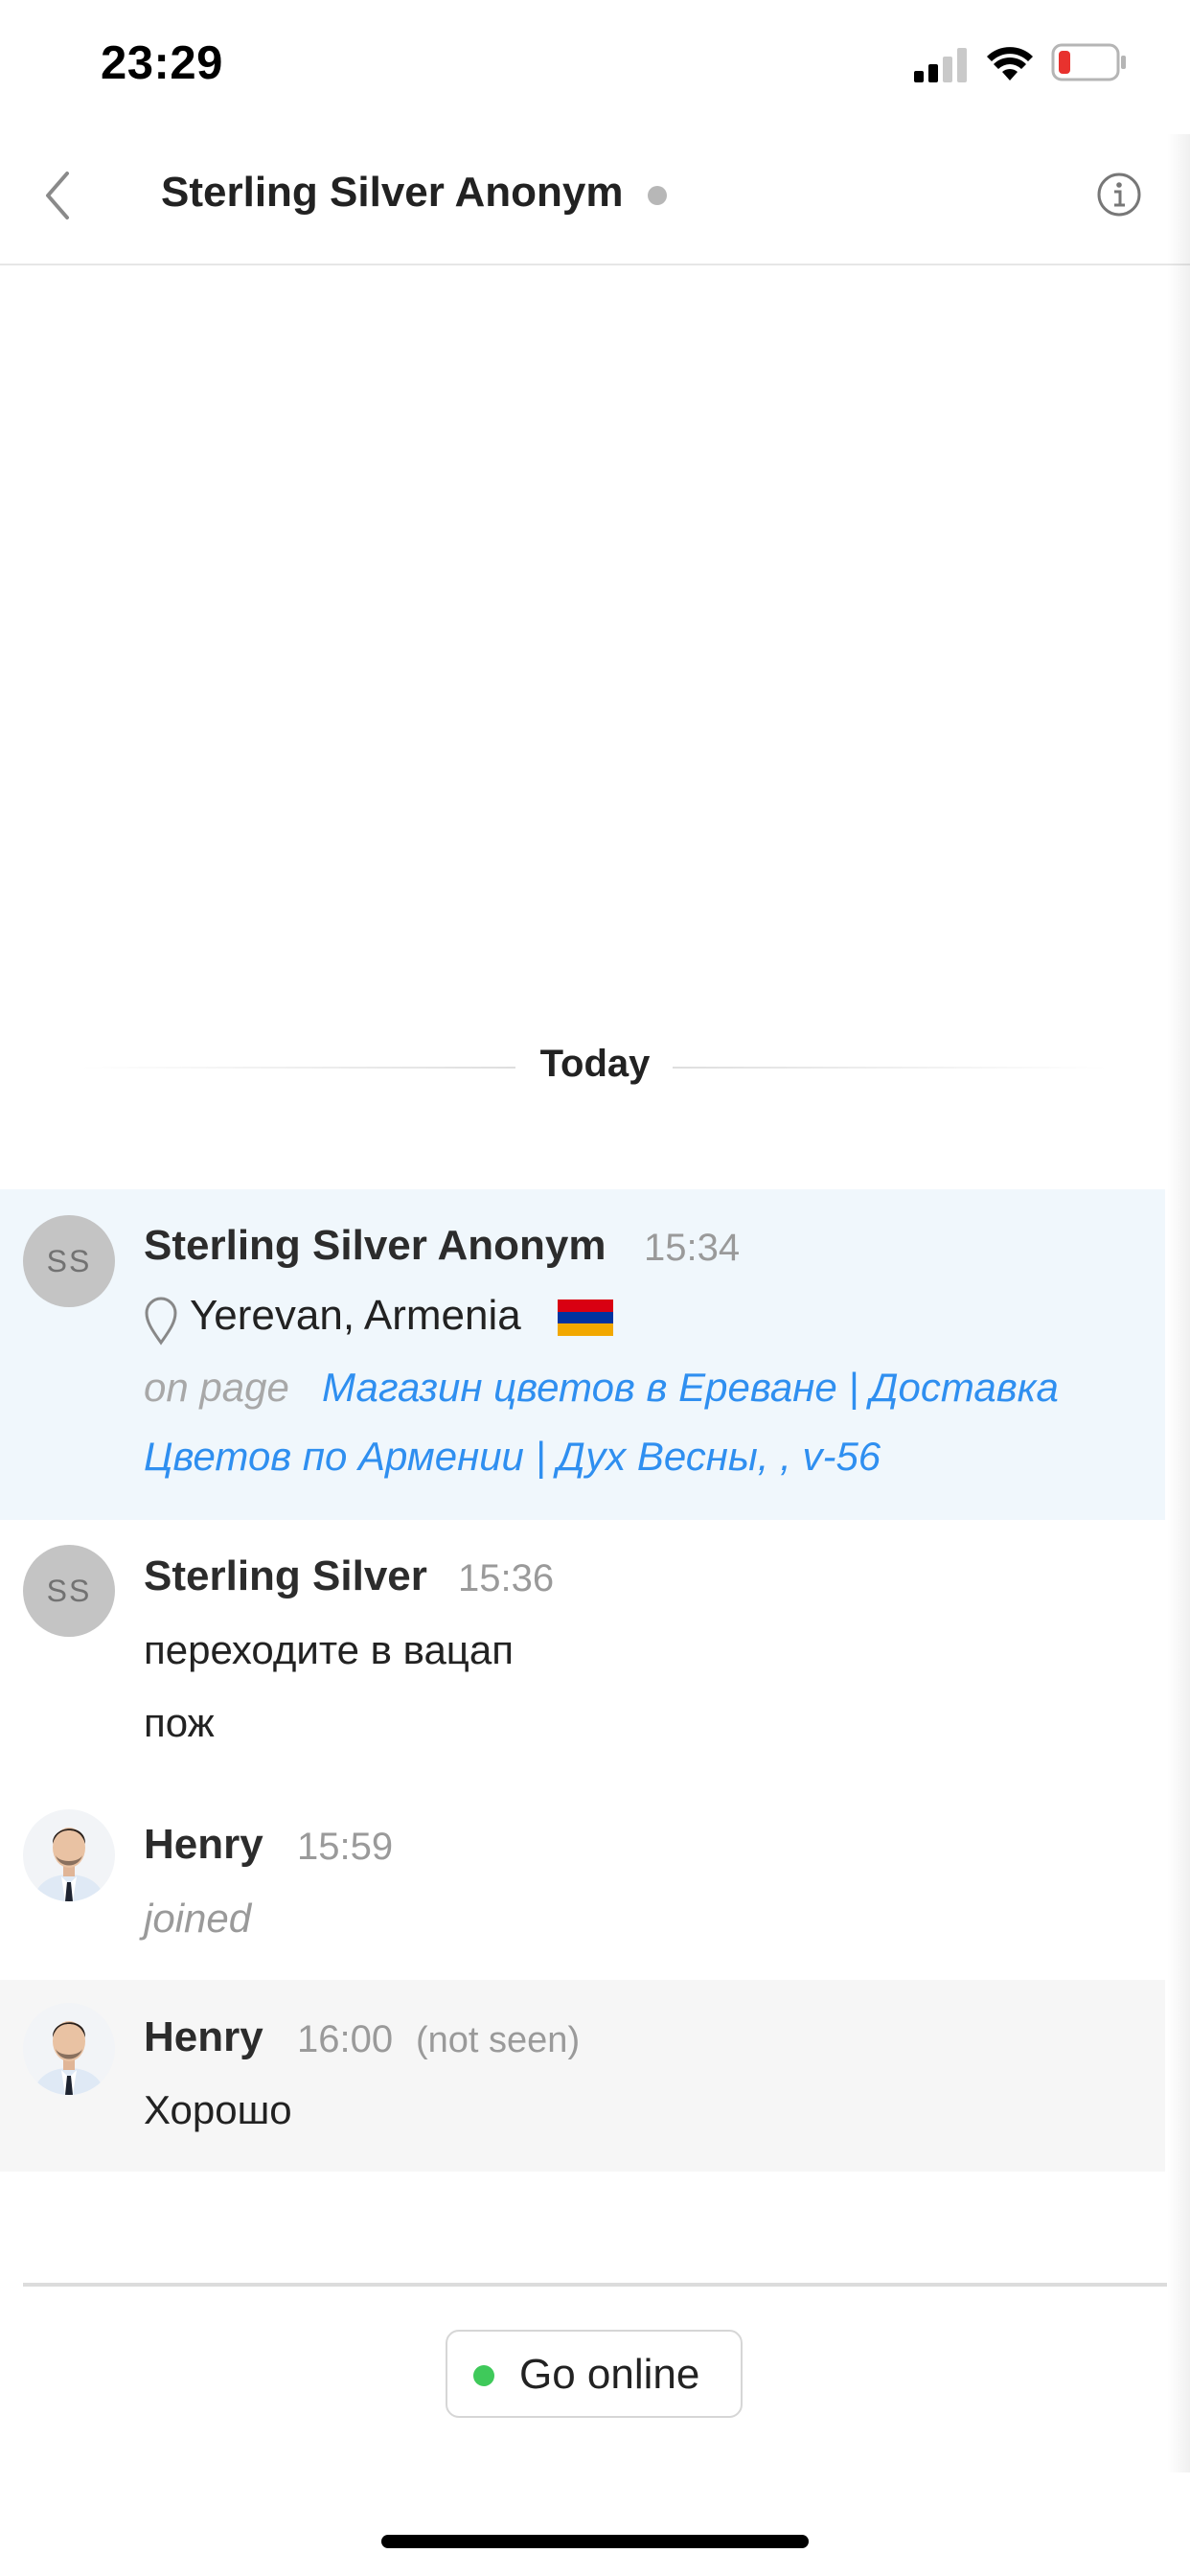 The height and width of the screenshot is (2576, 1190). Describe the element at coordinates (1010, 63) in the screenshot. I see `wifi-icon` at that location.